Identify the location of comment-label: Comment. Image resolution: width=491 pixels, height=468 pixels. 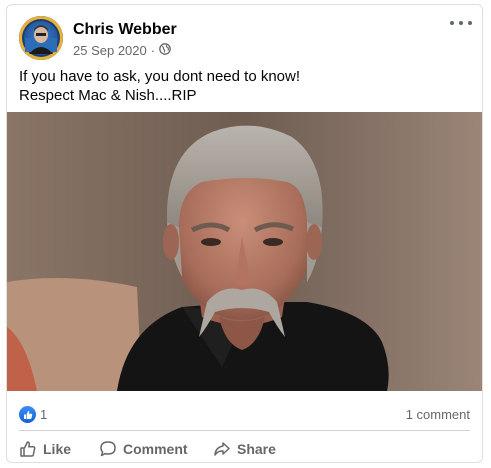
(155, 449).